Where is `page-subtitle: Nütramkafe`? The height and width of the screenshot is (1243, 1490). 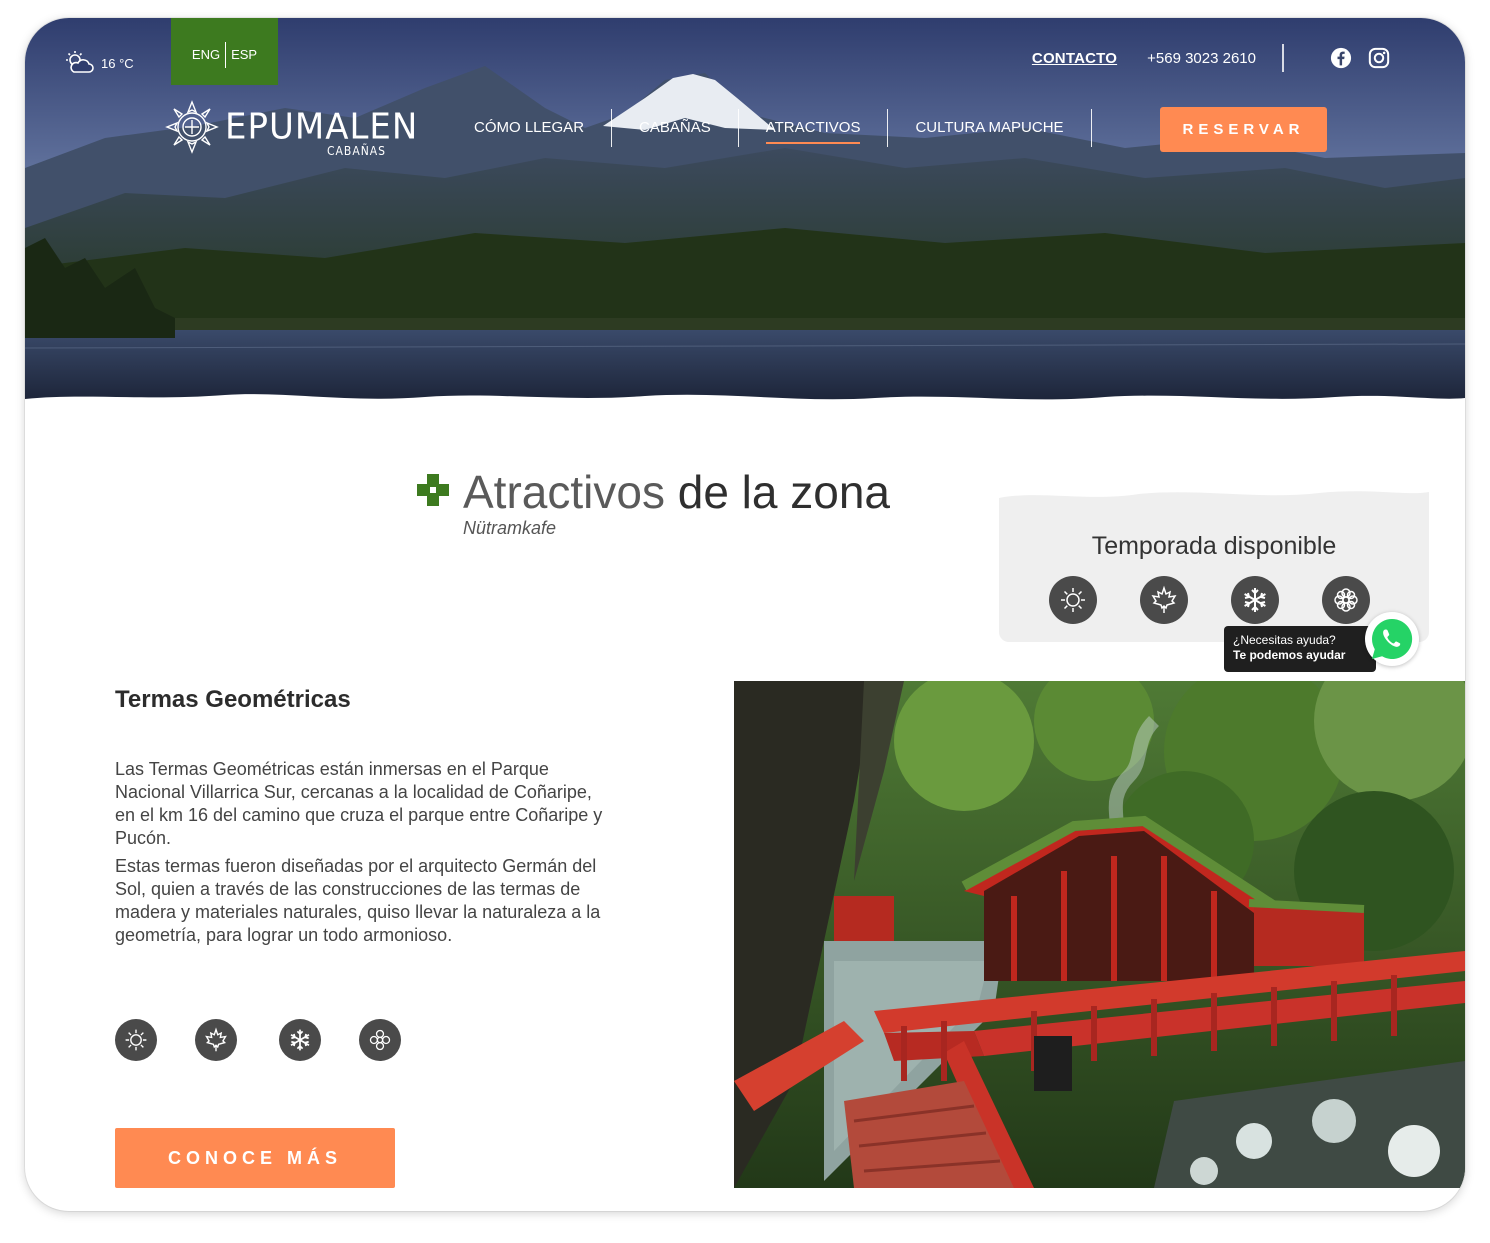 page-subtitle: Nütramkafe is located at coordinates (510, 528).